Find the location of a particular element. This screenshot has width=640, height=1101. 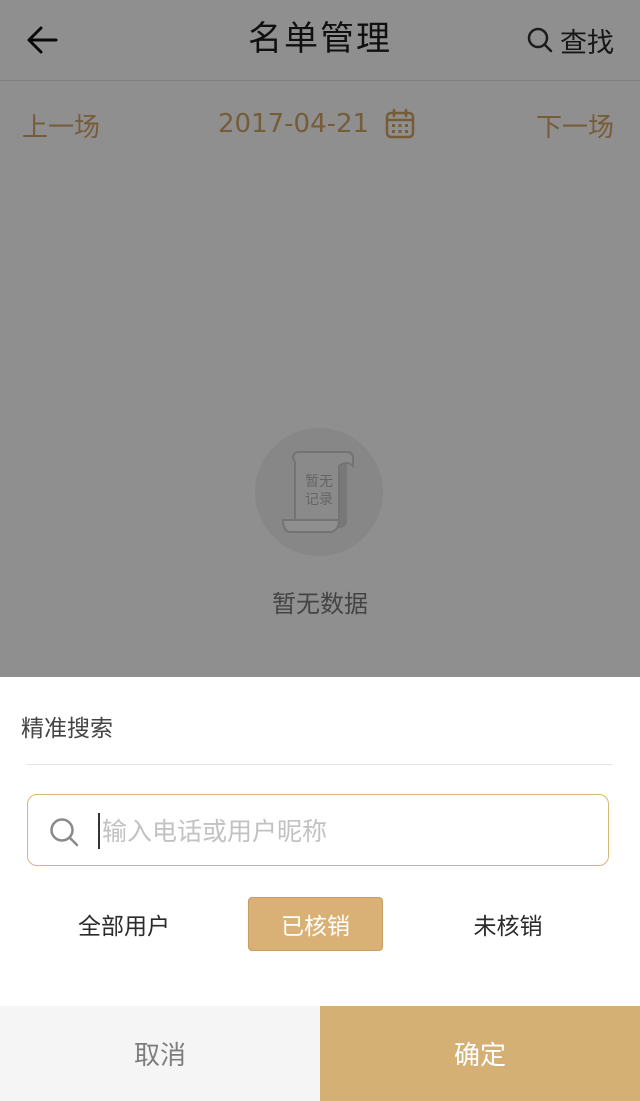

filter-verified: 已核销 is located at coordinates (315, 924).